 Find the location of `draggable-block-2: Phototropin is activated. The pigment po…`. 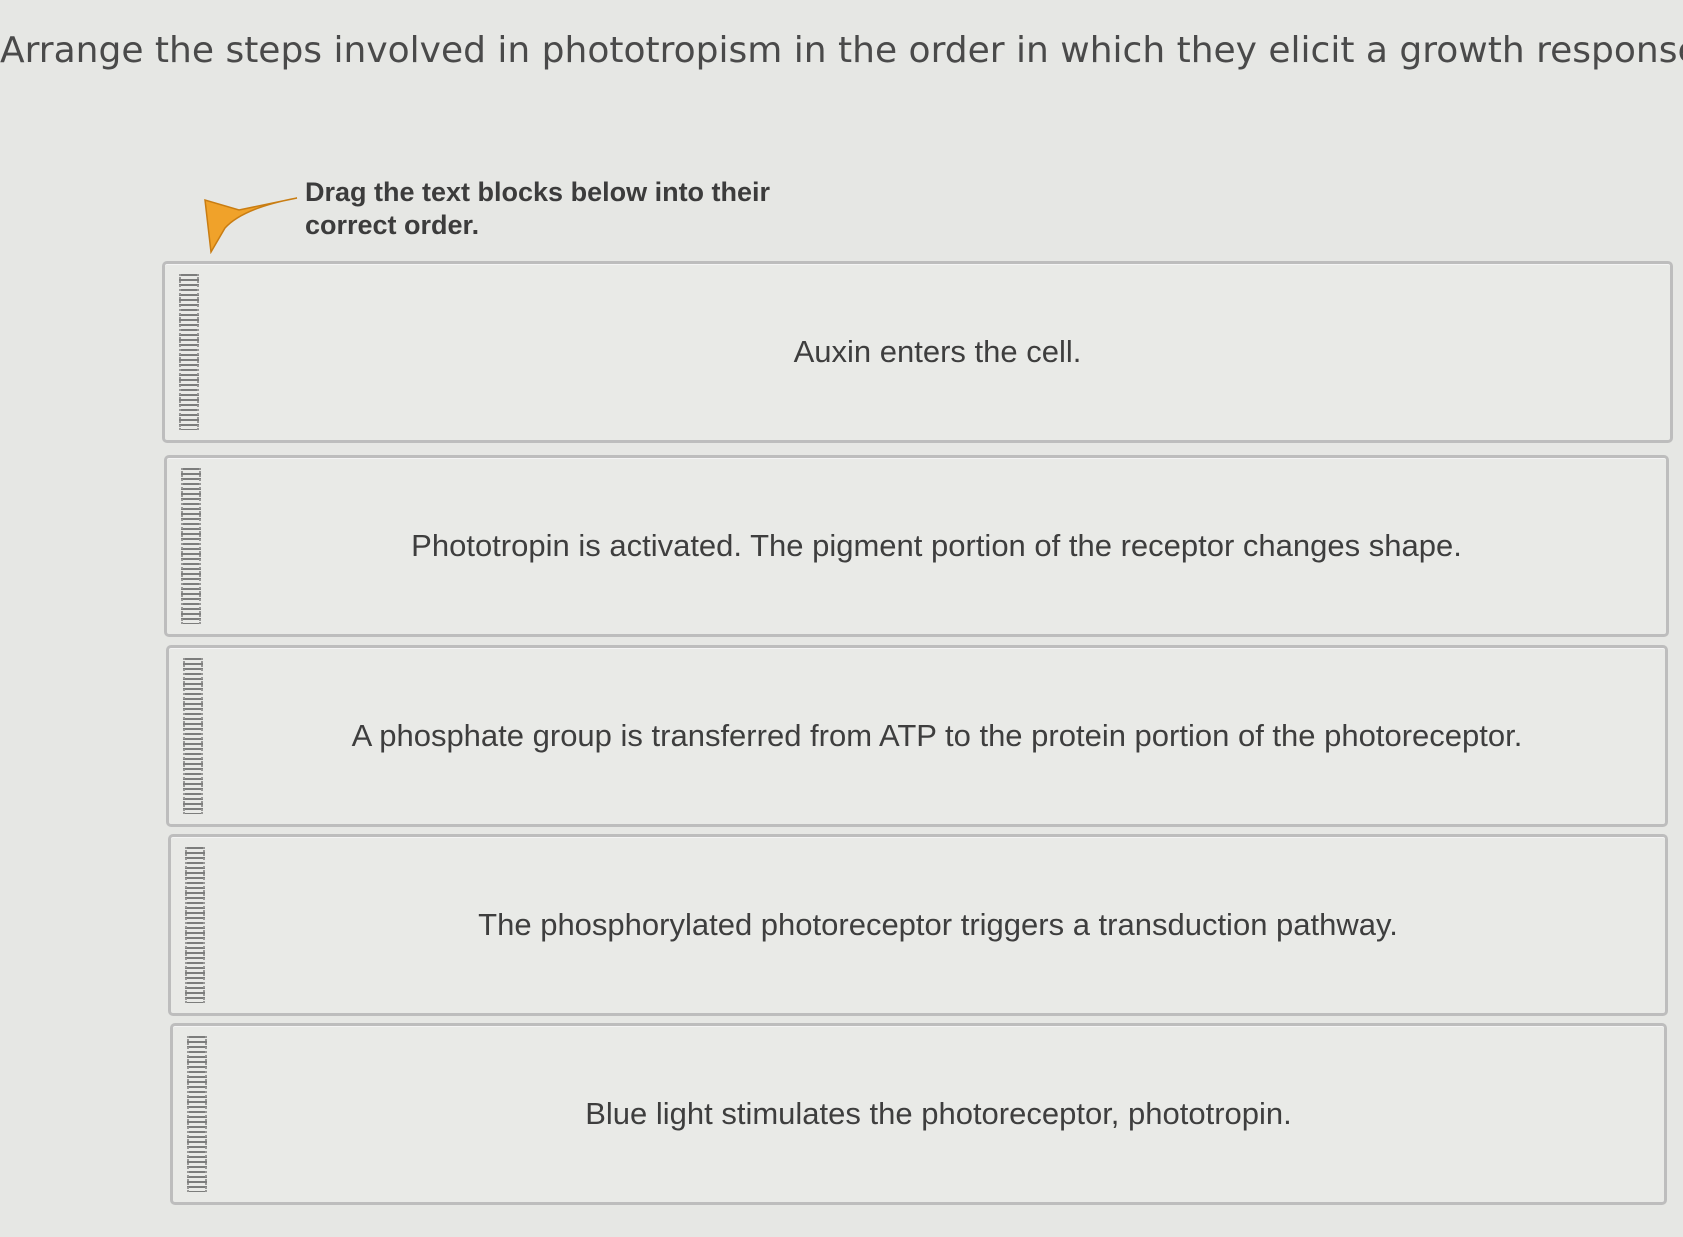

draggable-block-2: Phototropin is activated. The pigment po… is located at coordinates (916, 546).